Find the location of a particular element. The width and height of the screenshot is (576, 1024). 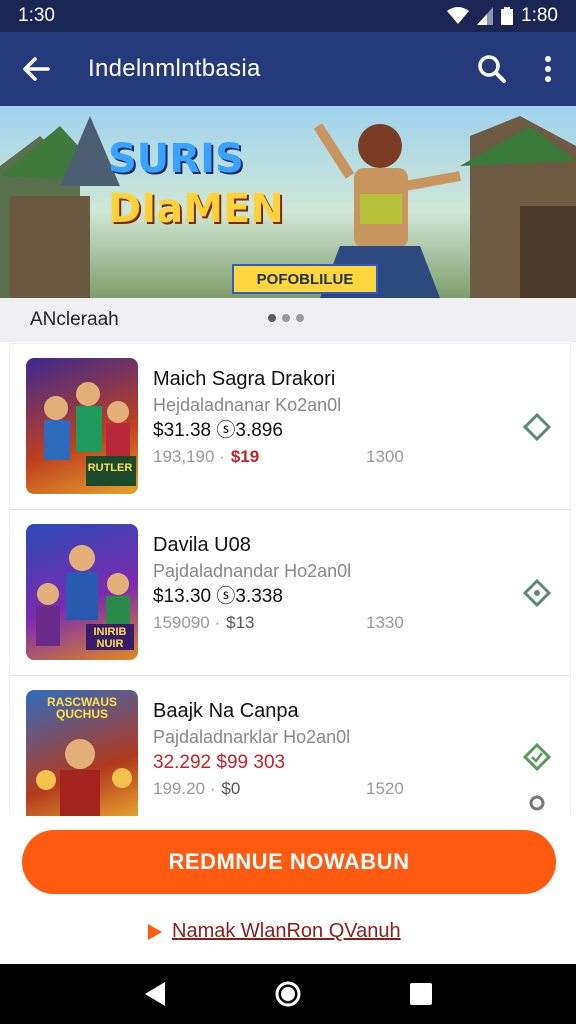

thumbnail-label: INIRIB NUIR is located at coordinates (110, 638).